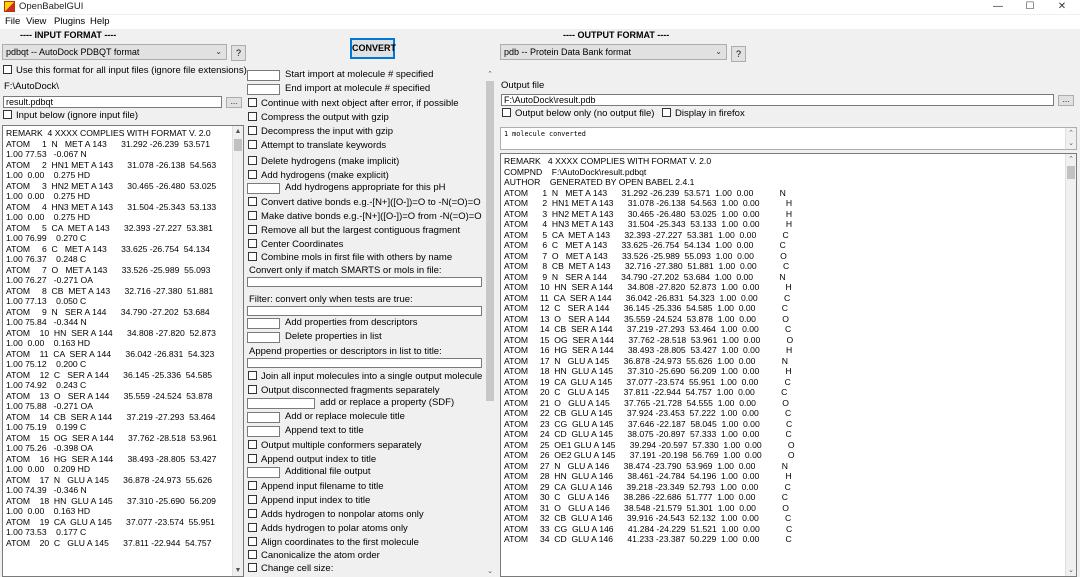 Image resolution: width=1080 pixels, height=577 pixels. Describe the element at coordinates (263, 89) in the screenshot. I see `end-import-field` at that location.